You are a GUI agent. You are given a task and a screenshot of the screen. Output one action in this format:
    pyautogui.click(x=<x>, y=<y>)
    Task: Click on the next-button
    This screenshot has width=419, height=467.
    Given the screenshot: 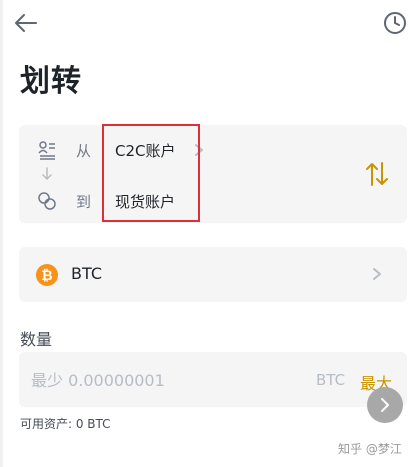 What is the action you would take?
    pyautogui.click(x=385, y=405)
    